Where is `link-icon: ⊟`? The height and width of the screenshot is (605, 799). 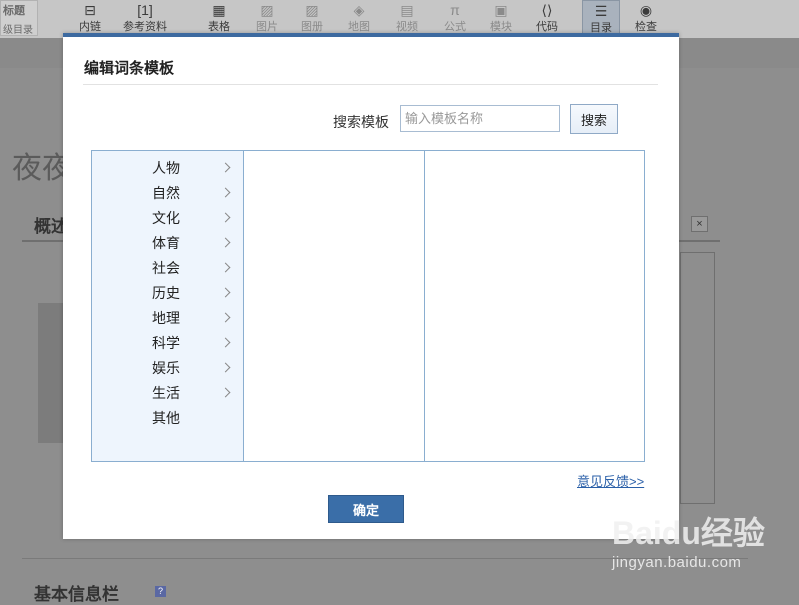 link-icon: ⊟ is located at coordinates (90, 10).